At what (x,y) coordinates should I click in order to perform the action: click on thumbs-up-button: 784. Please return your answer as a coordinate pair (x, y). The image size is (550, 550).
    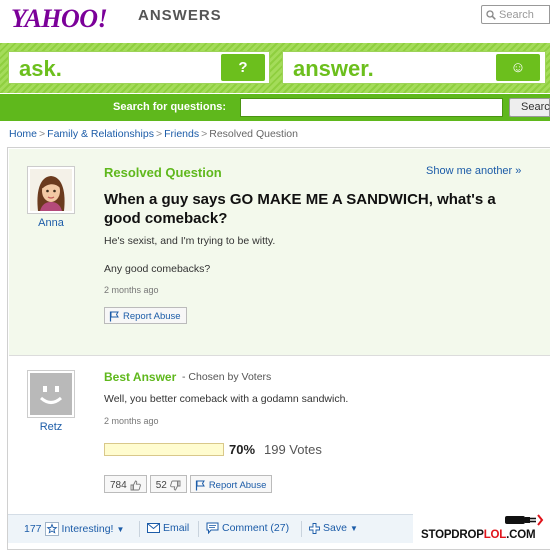
    Looking at the image, I should click on (125, 484).